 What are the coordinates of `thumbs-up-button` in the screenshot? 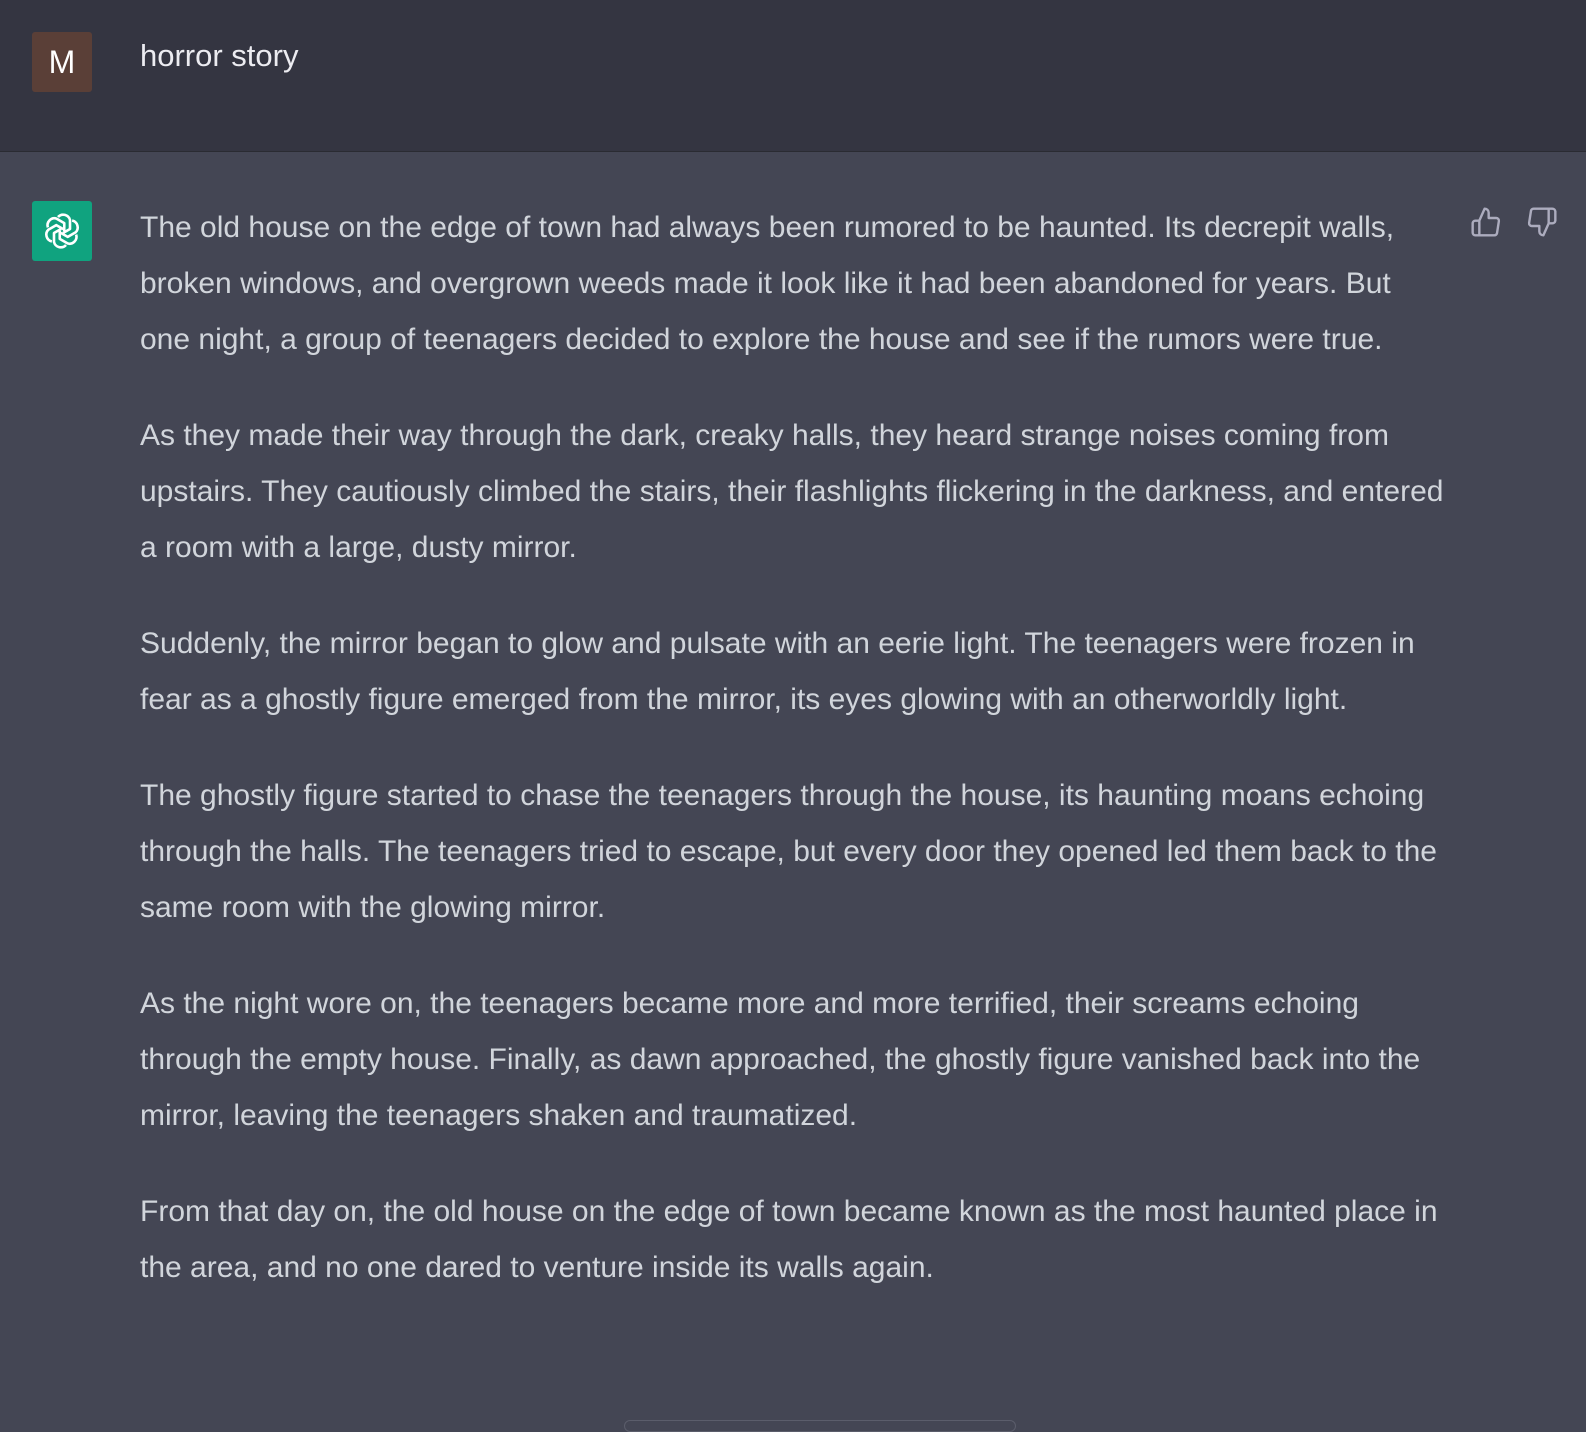 It's located at (1486, 222).